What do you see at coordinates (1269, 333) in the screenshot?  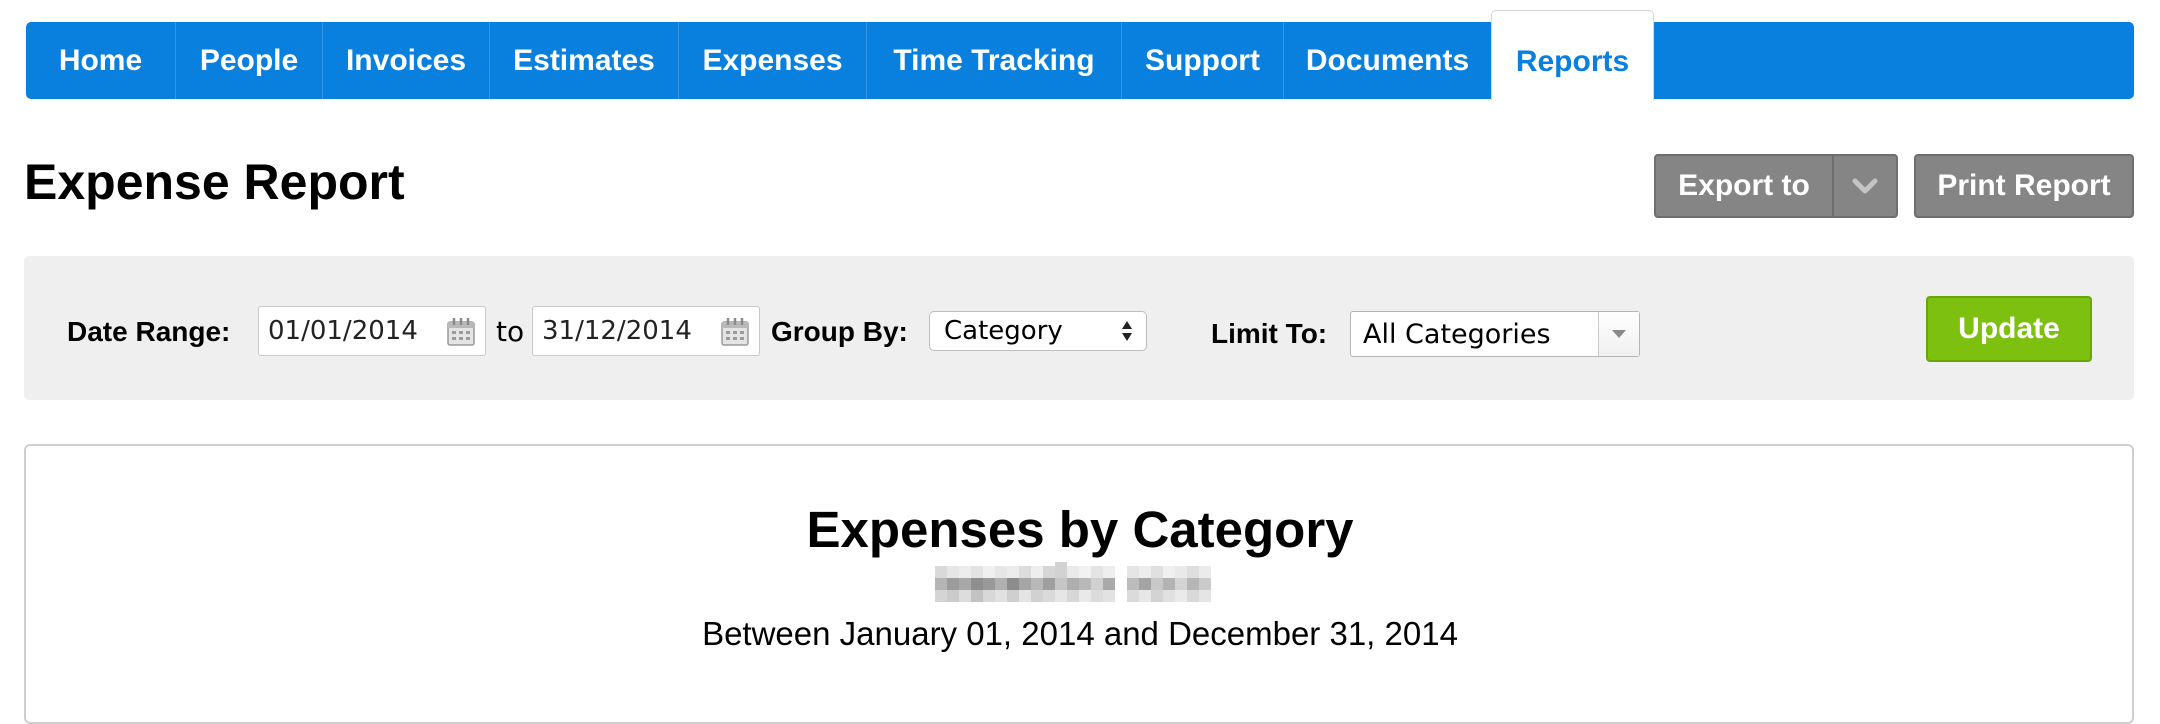 I see `limit-to-label: Limit To:` at bounding box center [1269, 333].